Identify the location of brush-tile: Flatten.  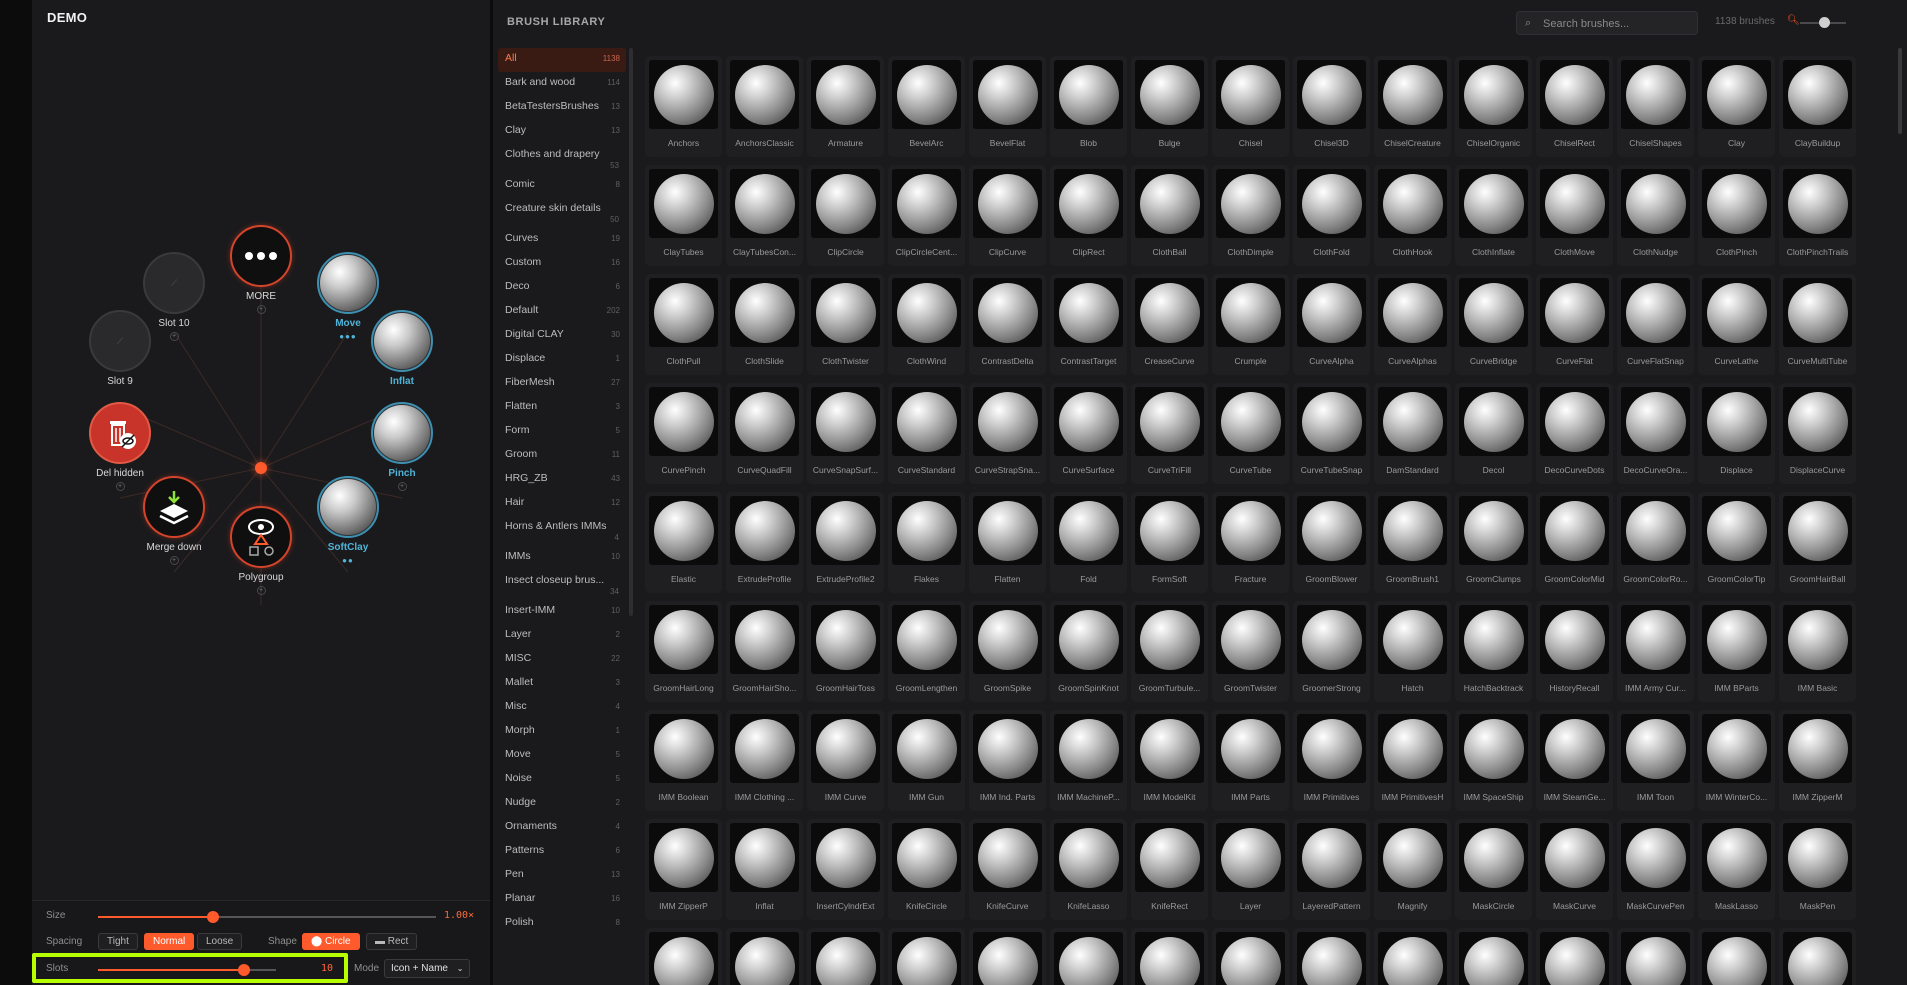
(1007, 542).